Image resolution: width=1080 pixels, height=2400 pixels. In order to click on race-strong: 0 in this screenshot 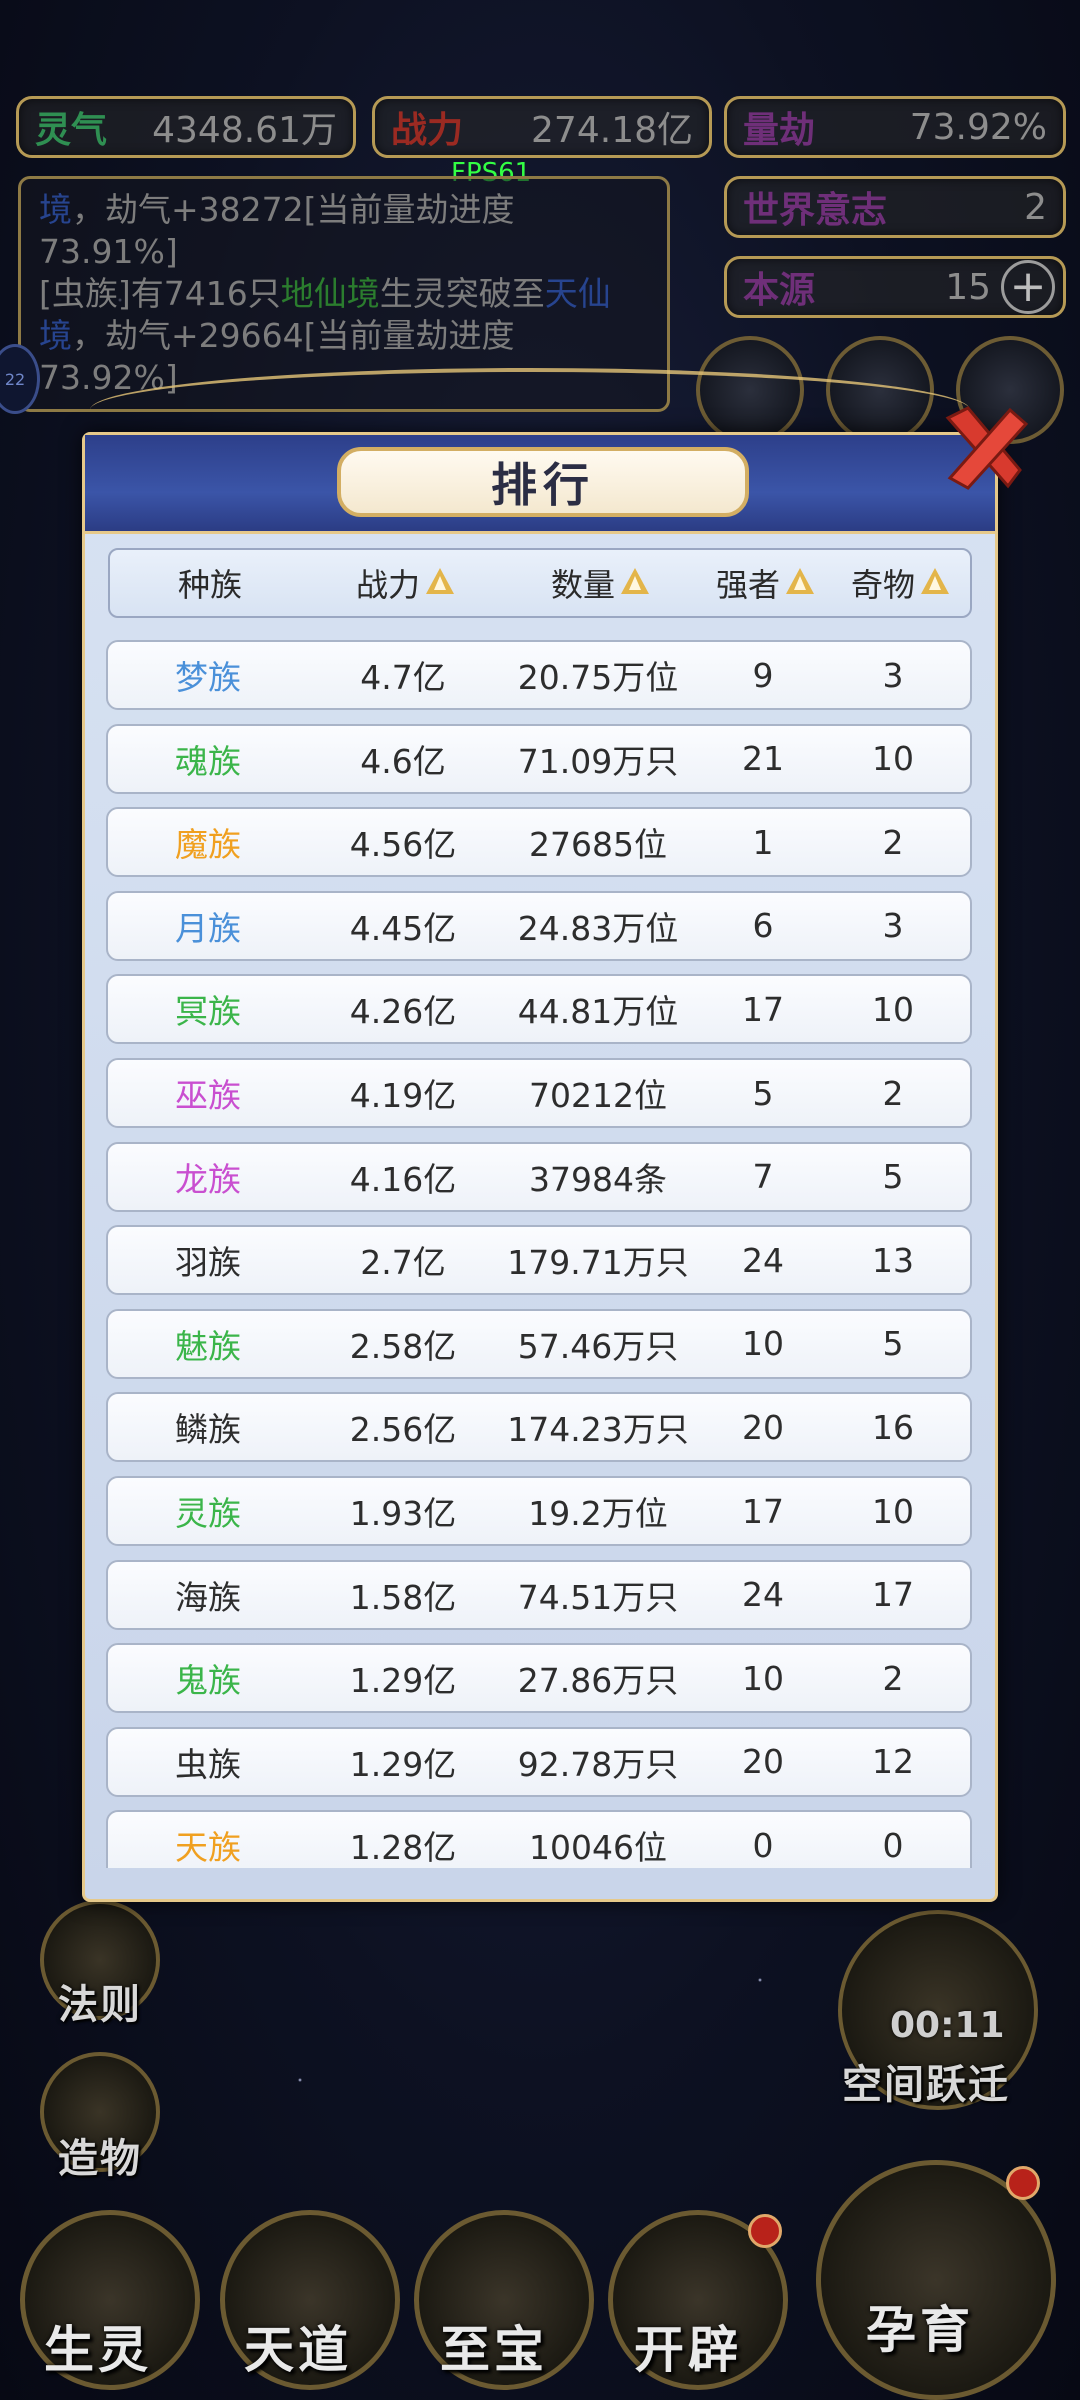, I will do `click(763, 1845)`.